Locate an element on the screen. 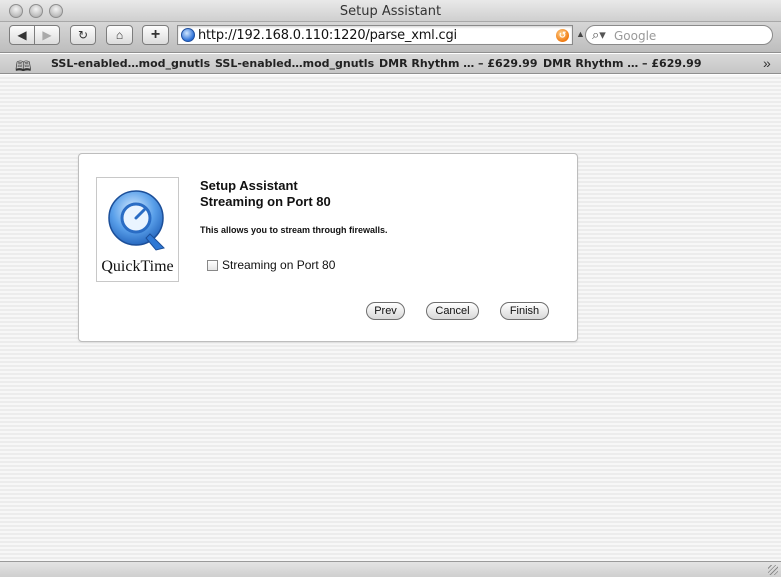  search-placeholder: Google is located at coordinates (635, 36).